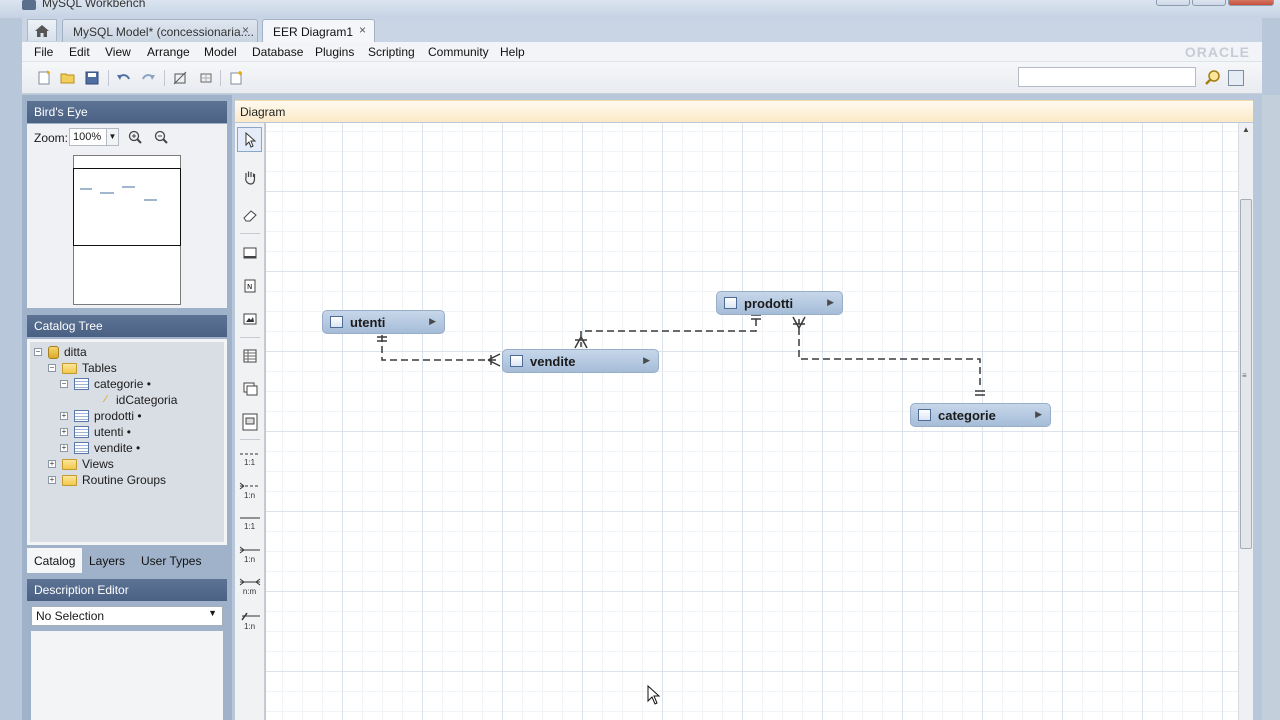 Image resolution: width=1280 pixels, height=720 pixels. Describe the element at coordinates (1236, 78) in the screenshot. I see `layout-toggle-button` at that location.